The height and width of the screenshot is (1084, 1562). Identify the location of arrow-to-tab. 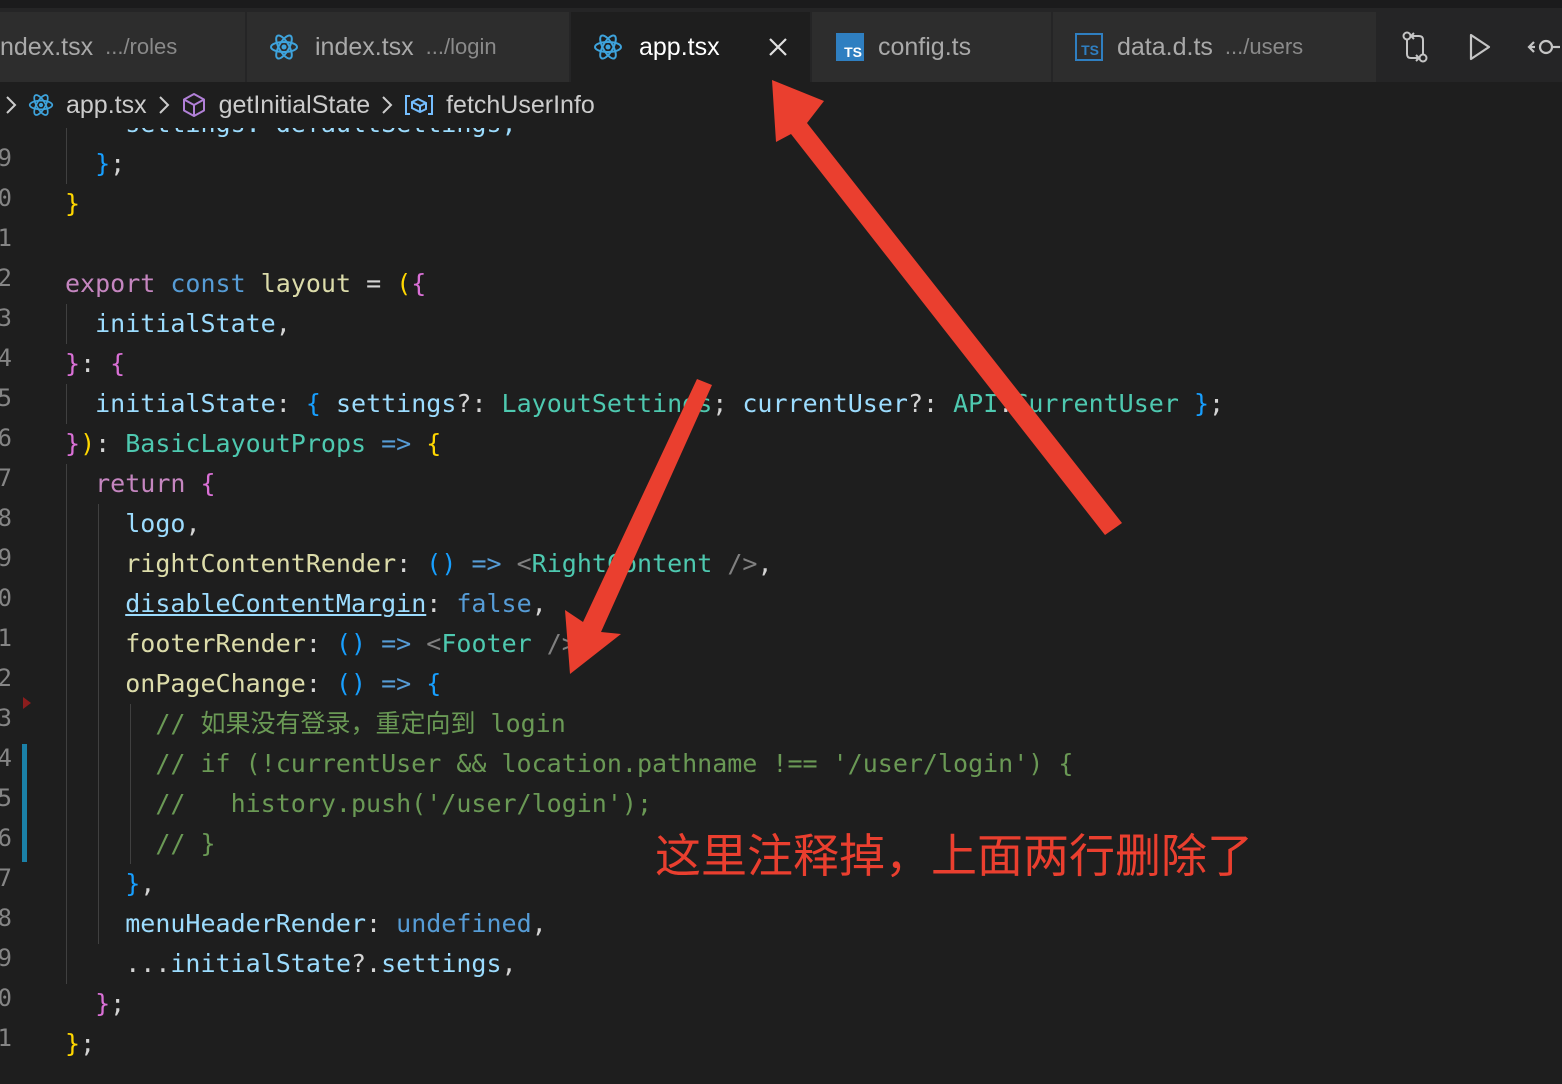
(947, 307).